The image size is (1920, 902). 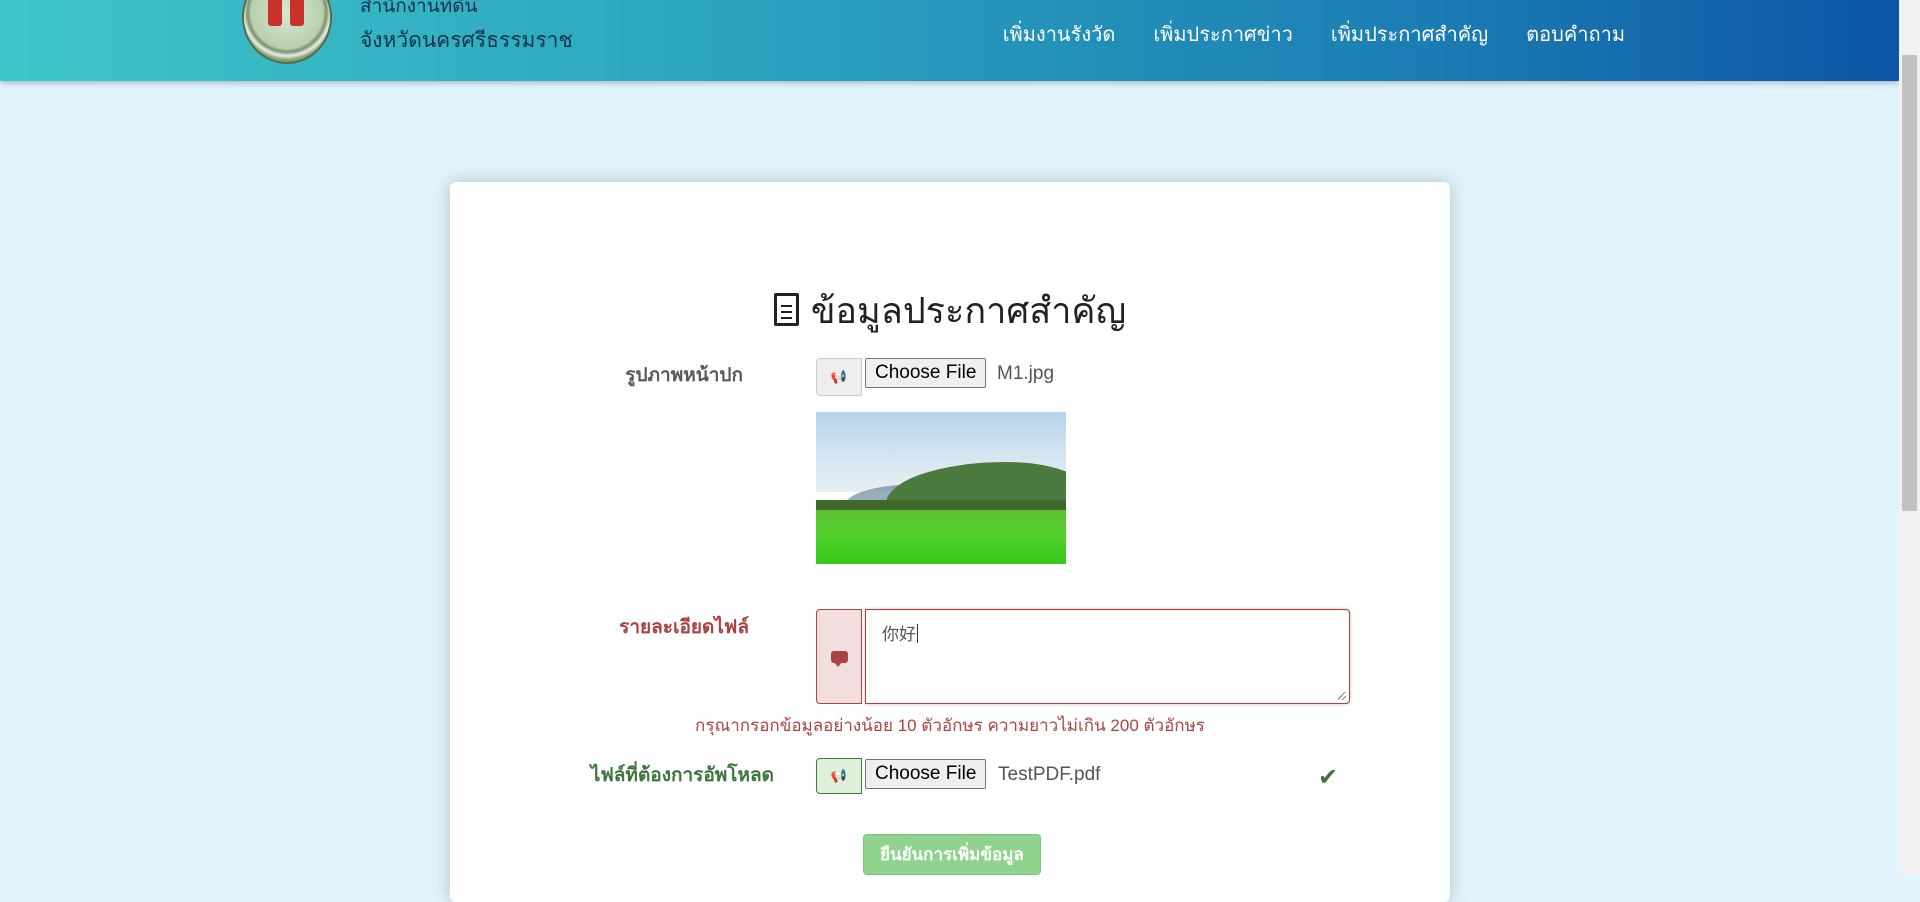 I want to click on nav-add-news: เพิ่มประกาศข่าว, so click(x=1223, y=34).